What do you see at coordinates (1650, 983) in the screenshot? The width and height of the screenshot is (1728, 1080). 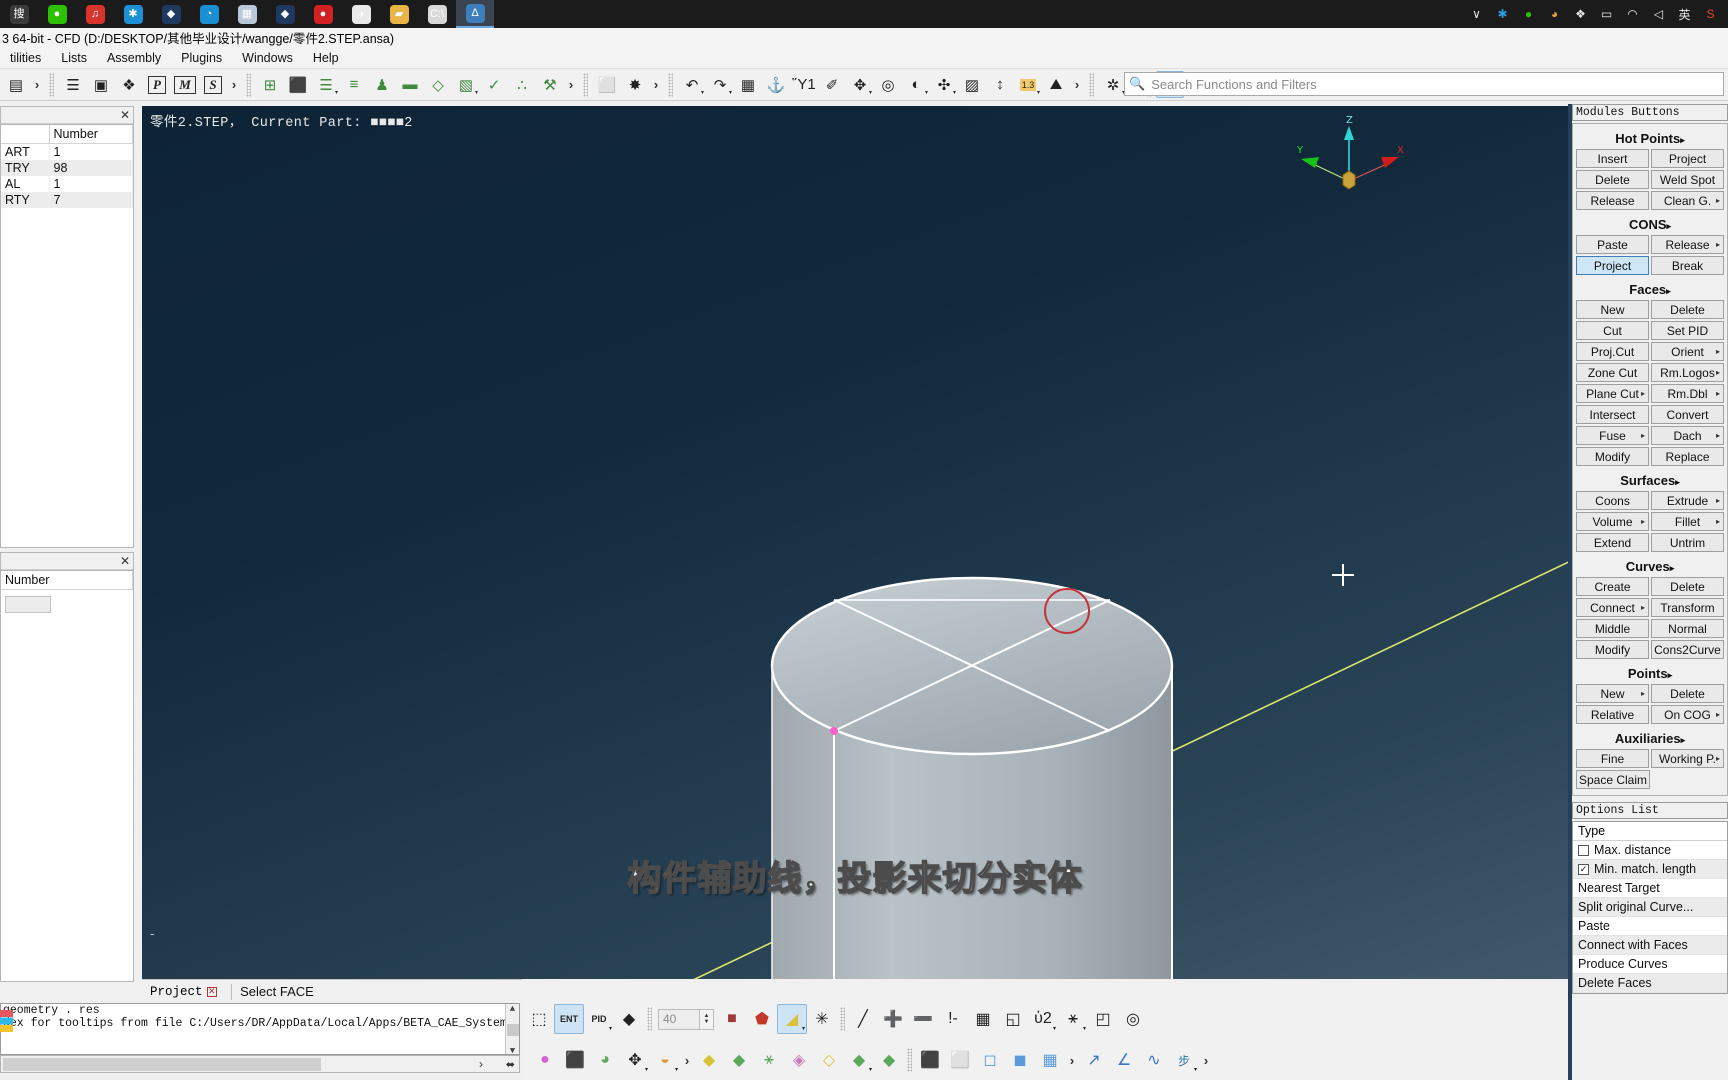 I see `option-delete-faces: Delete Faces` at bounding box center [1650, 983].